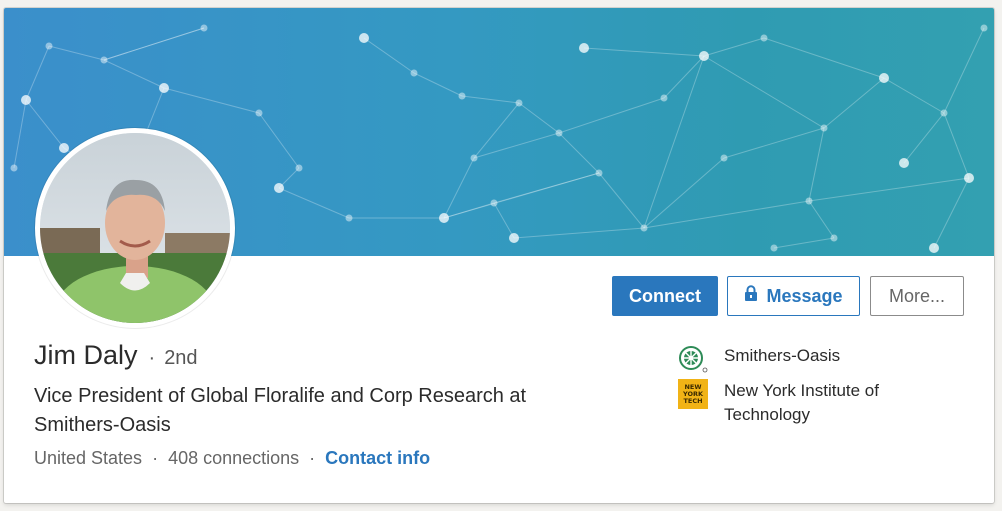  I want to click on name-row: Jim Daly · 2nd, so click(116, 355).